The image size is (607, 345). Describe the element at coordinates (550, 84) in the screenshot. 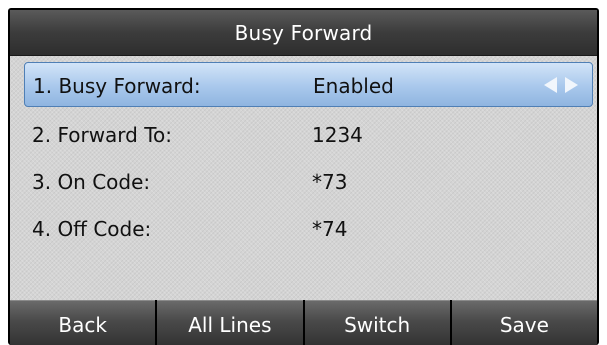

I see `arrow-left-icon` at that location.